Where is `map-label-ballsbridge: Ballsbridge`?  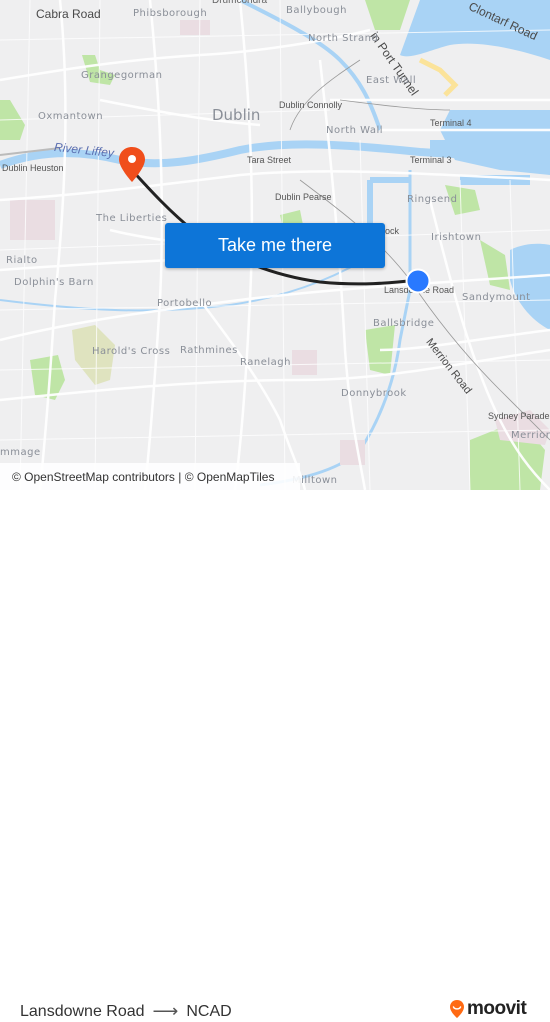
map-label-ballsbridge: Ballsbridge is located at coordinates (404, 323).